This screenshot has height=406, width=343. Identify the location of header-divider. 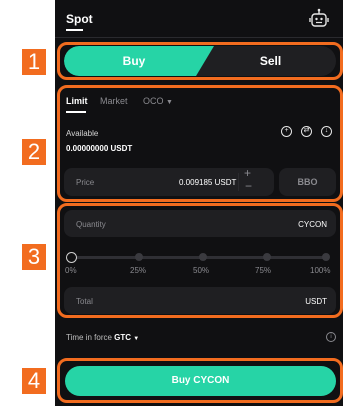
(199, 37).